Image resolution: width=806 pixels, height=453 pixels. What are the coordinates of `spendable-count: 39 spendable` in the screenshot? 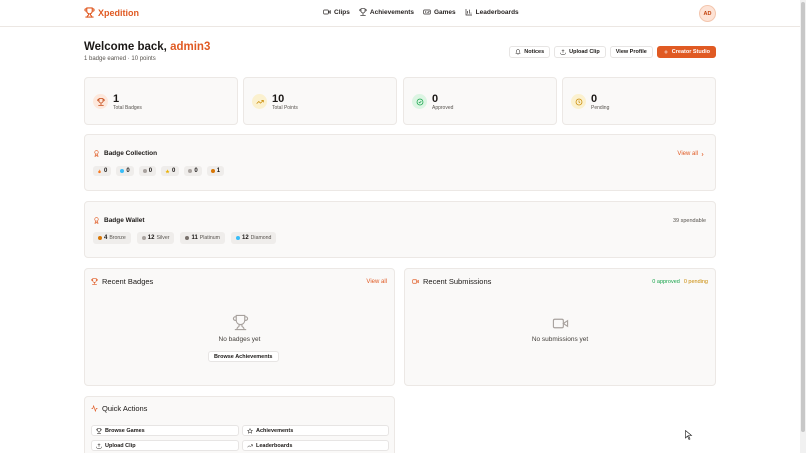 It's located at (689, 221).